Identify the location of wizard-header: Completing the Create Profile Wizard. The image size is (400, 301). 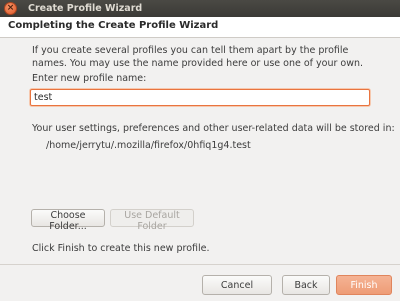
(200, 27).